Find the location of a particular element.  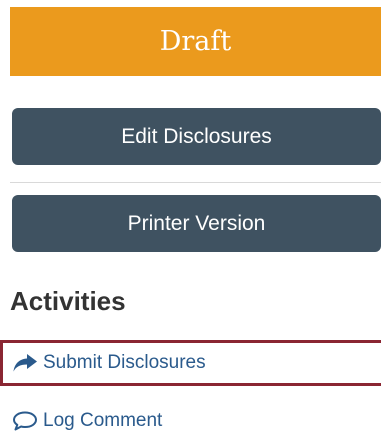

submit-disclosures-label: Submit Disclosures is located at coordinates (124, 362).